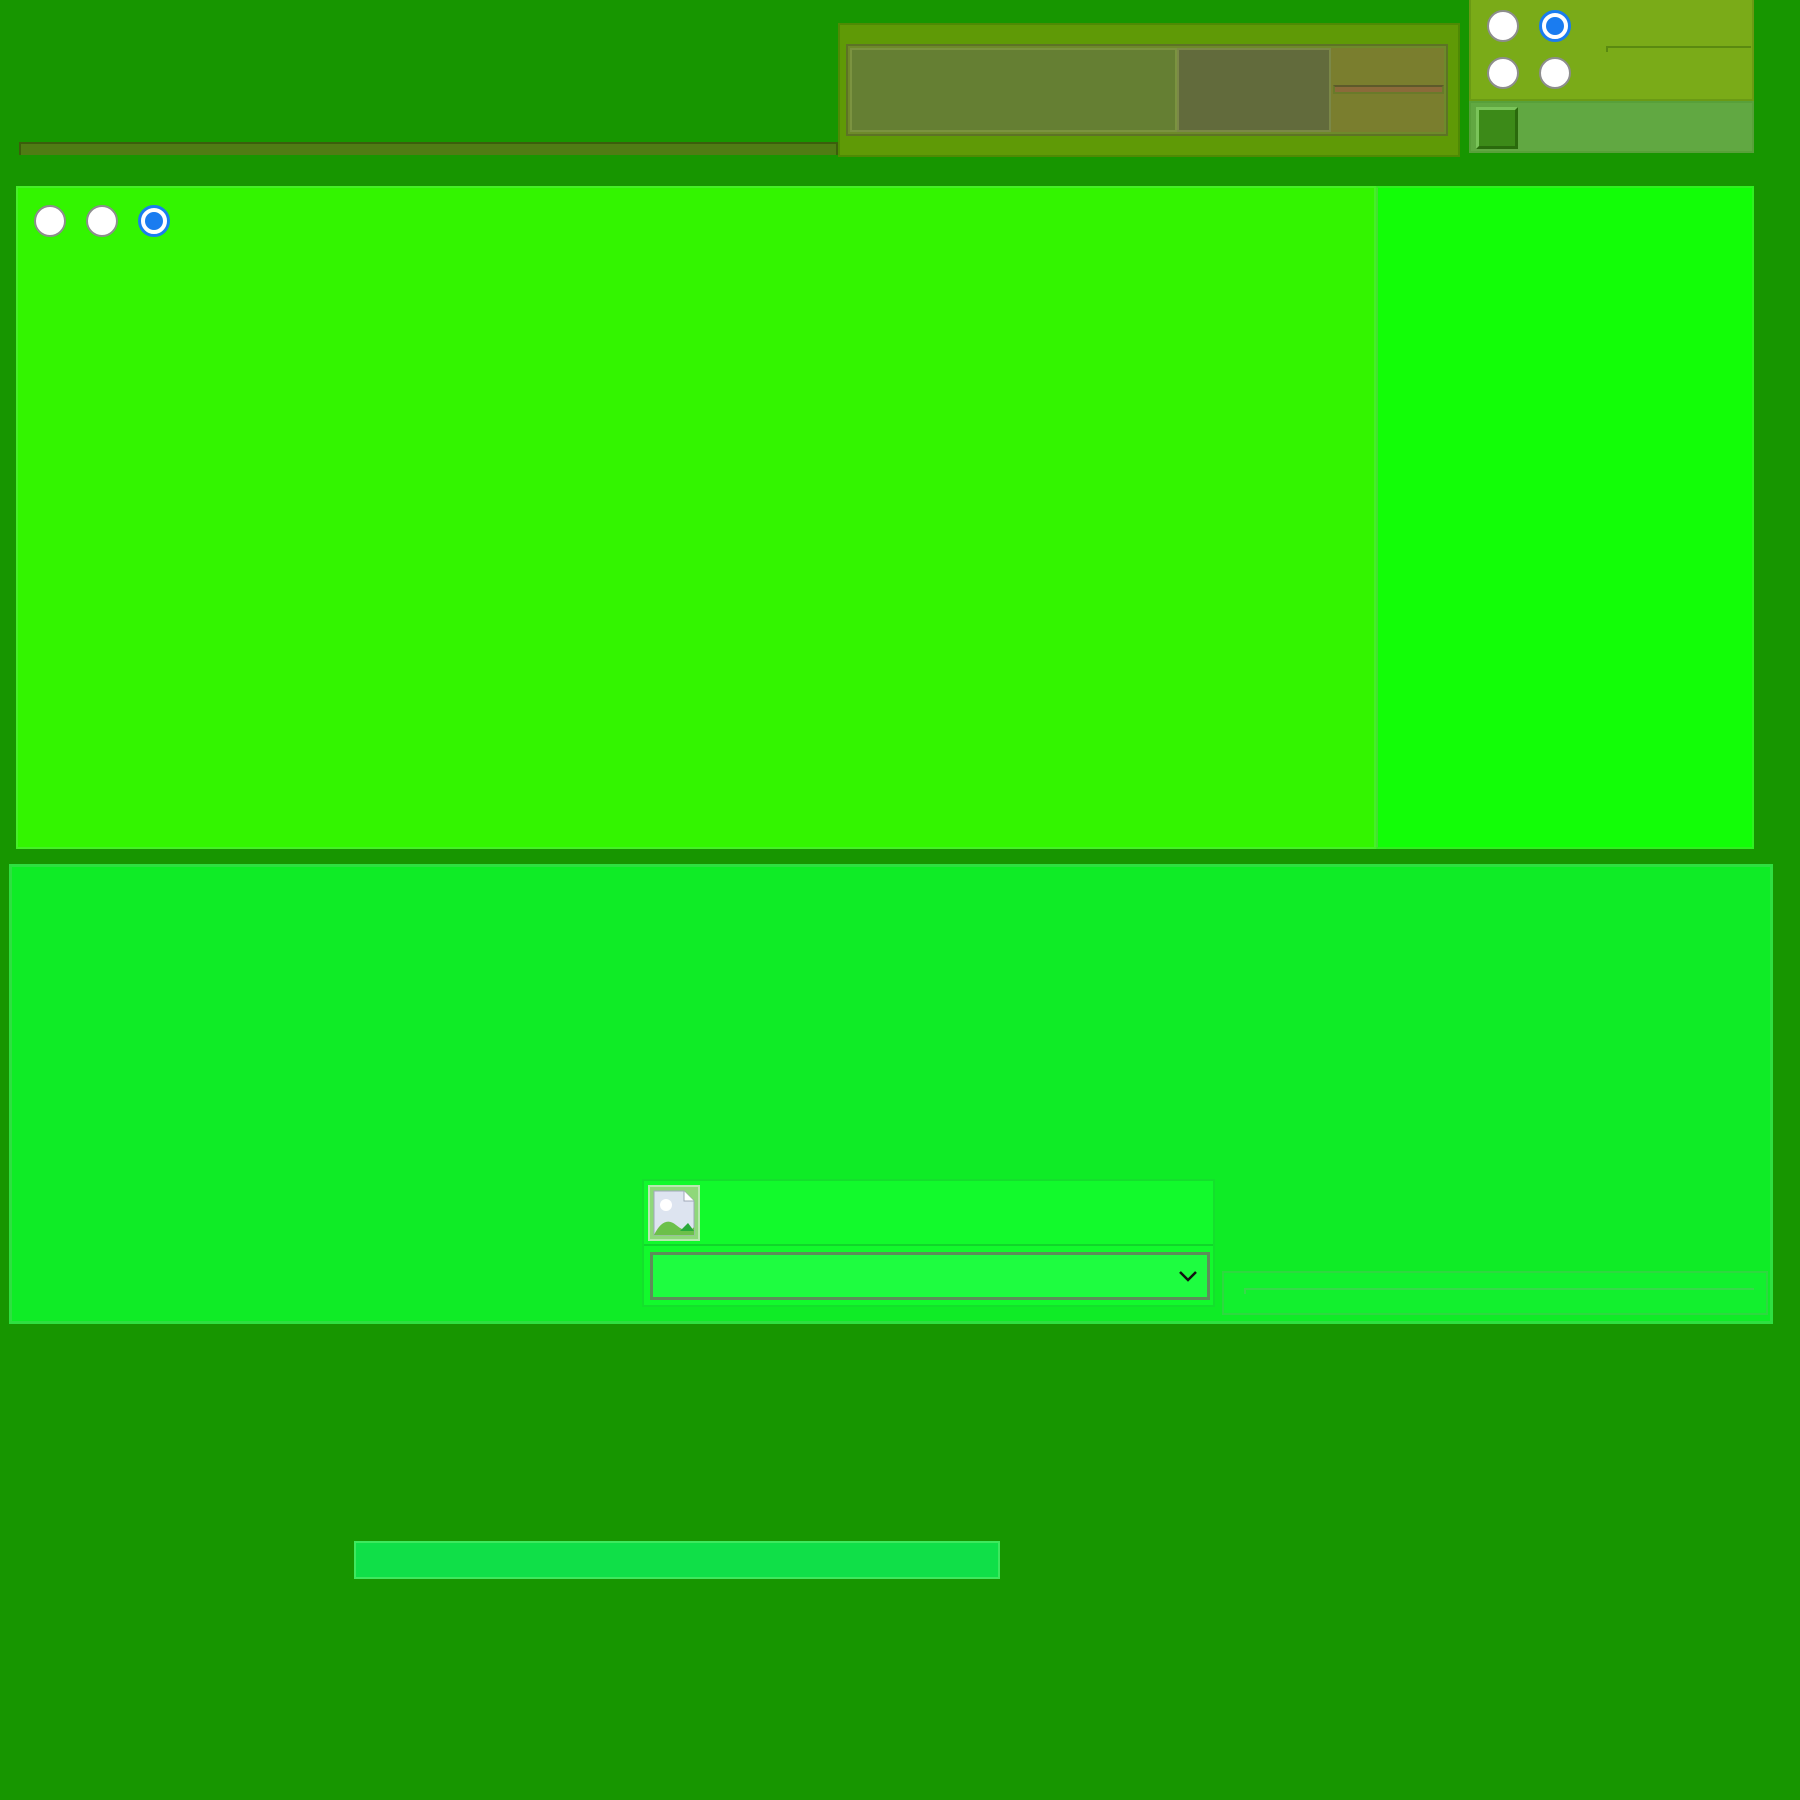  I want to click on field-inner-line, so click(1499, 1291).